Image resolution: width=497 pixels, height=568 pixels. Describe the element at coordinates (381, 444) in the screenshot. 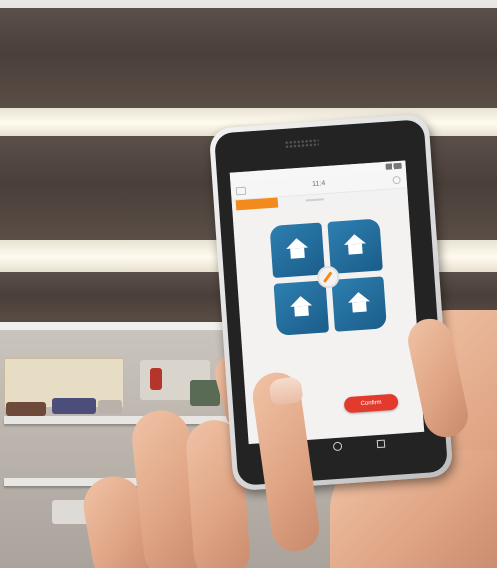

I see `recent-apps-icon` at that location.